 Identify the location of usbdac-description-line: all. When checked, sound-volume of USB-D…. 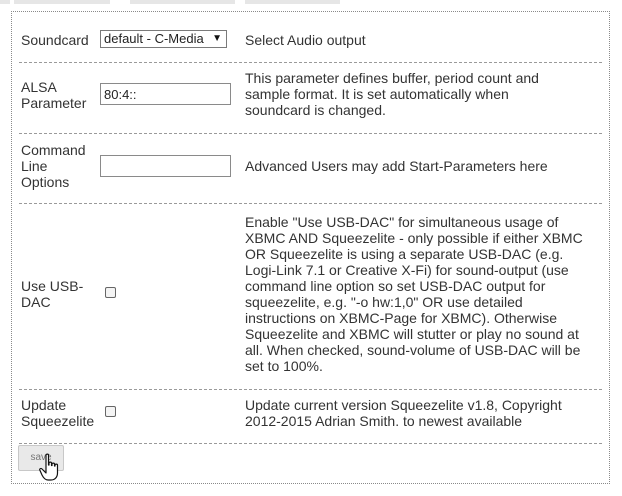
(413, 350).